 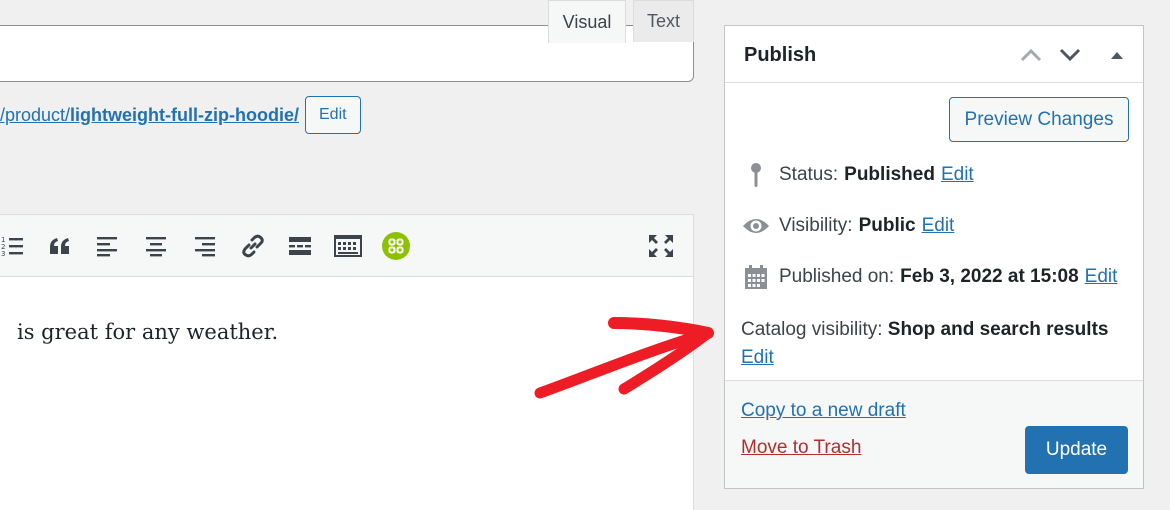 What do you see at coordinates (757, 357) in the screenshot?
I see `catalog-visibility-edit-link: Edit` at bounding box center [757, 357].